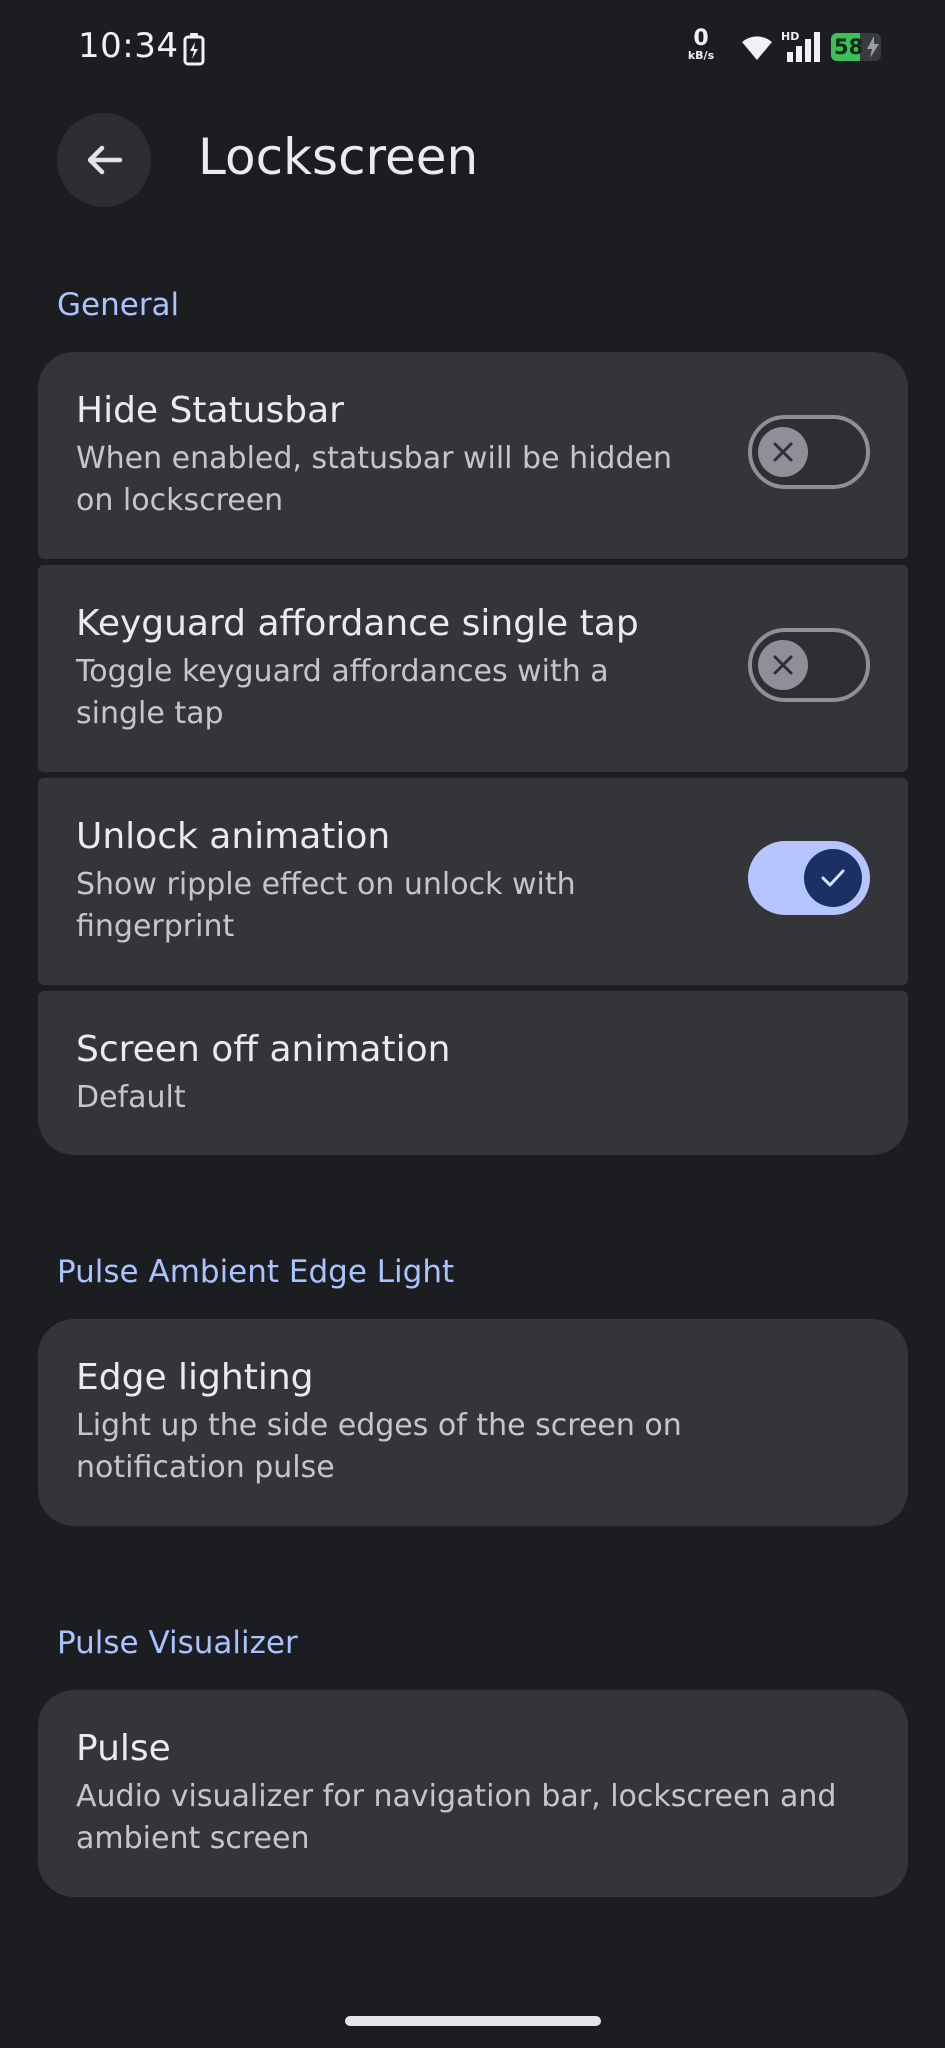 The image size is (945, 2048). Describe the element at coordinates (809, 452) in the screenshot. I see `hide-statusbar-switch` at that location.